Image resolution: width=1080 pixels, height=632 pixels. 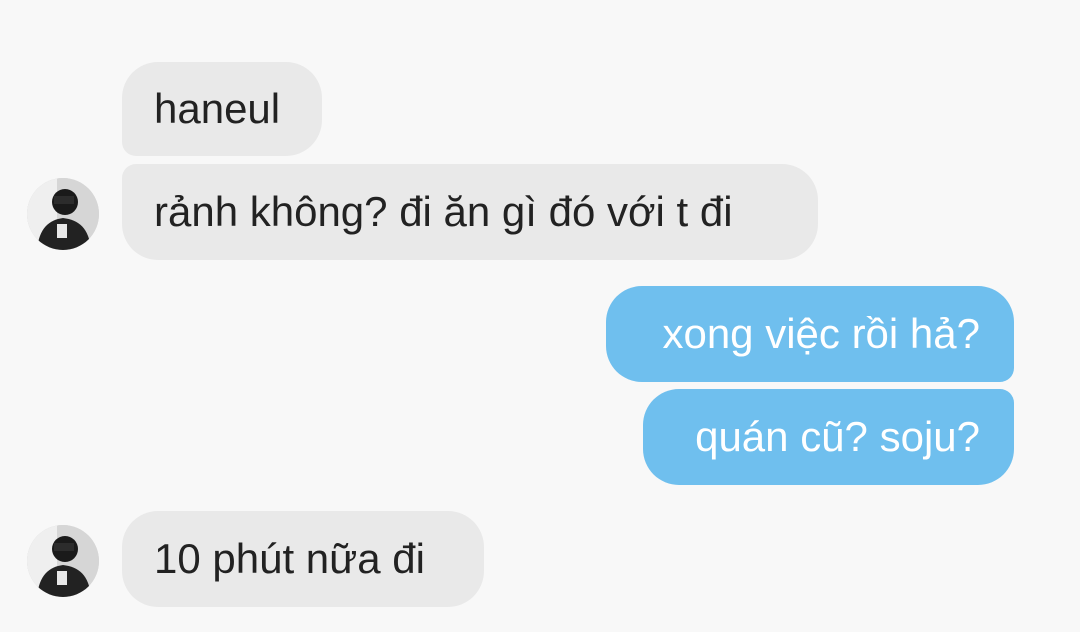 What do you see at coordinates (821, 333) in the screenshot?
I see `message-text: xong việc rồi hả?` at bounding box center [821, 333].